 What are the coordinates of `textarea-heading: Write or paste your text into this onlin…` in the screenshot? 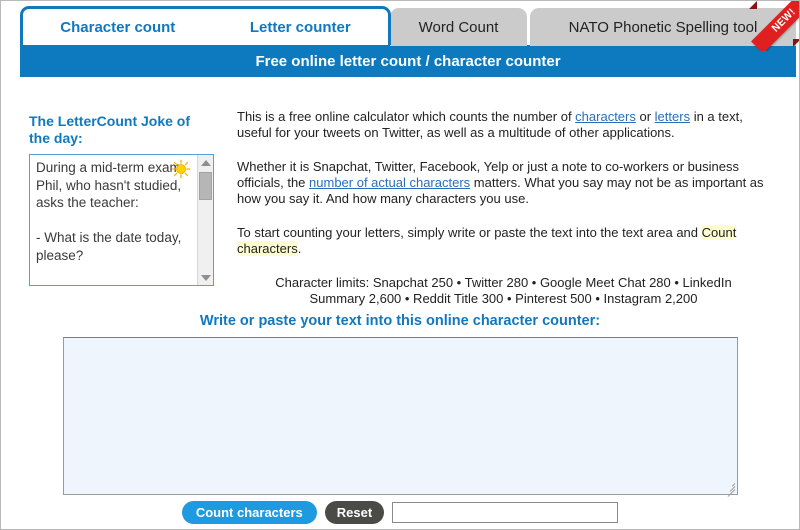 It's located at (400, 321).